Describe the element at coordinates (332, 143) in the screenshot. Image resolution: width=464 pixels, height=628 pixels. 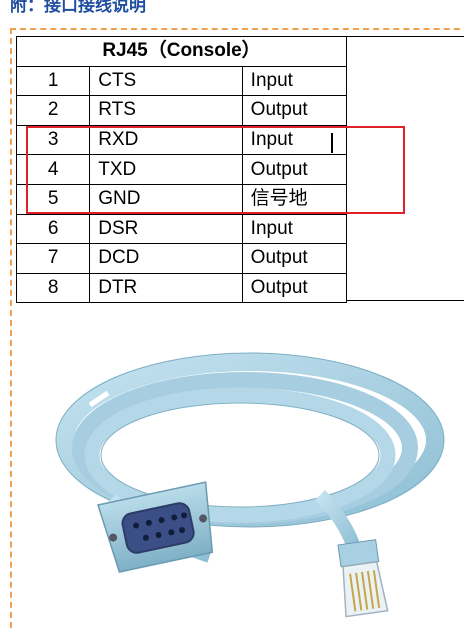
I see `text-cursor` at that location.